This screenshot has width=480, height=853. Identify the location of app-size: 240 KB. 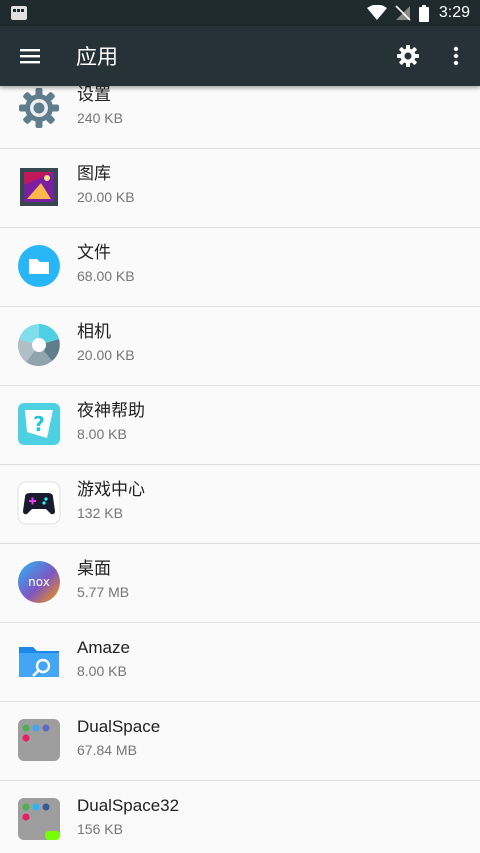
(100, 118).